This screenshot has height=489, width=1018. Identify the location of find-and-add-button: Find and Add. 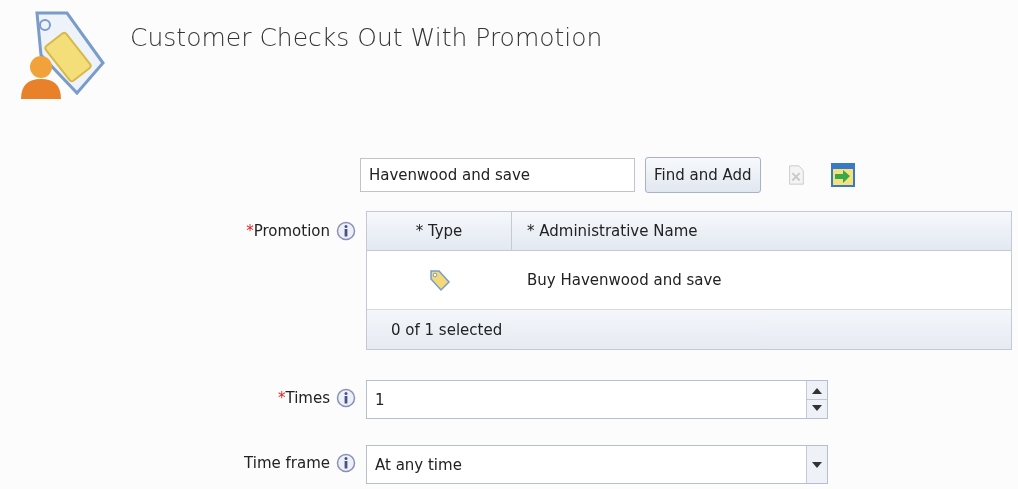
(703, 175).